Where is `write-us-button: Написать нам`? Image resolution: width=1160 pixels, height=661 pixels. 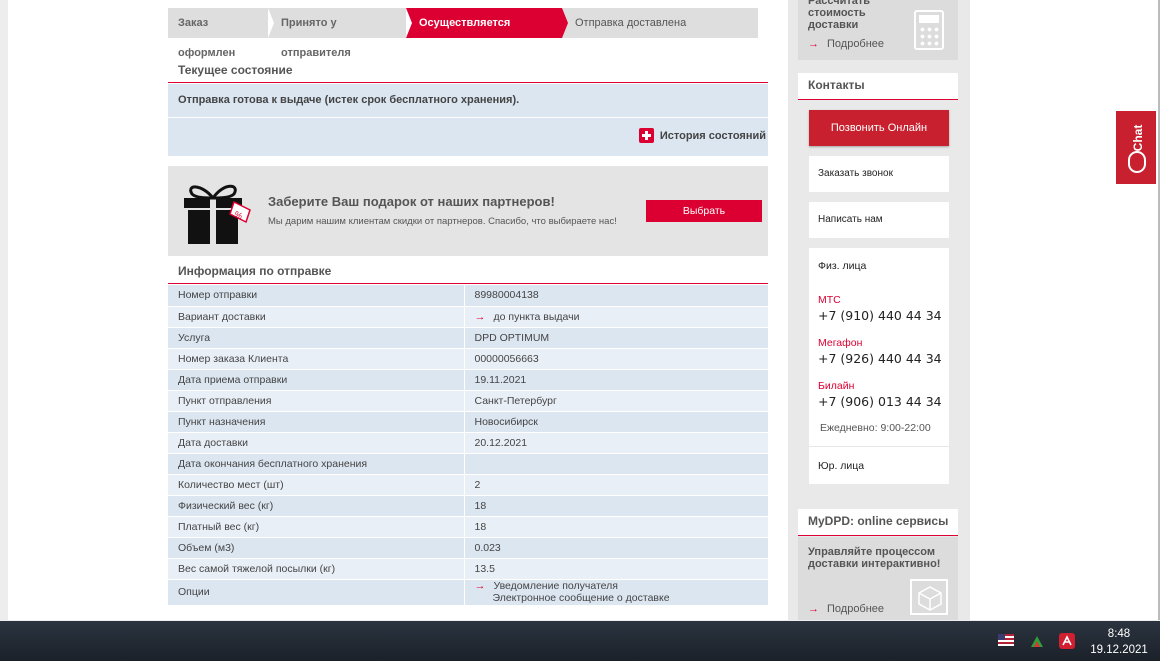 write-us-button: Написать нам is located at coordinates (879, 220).